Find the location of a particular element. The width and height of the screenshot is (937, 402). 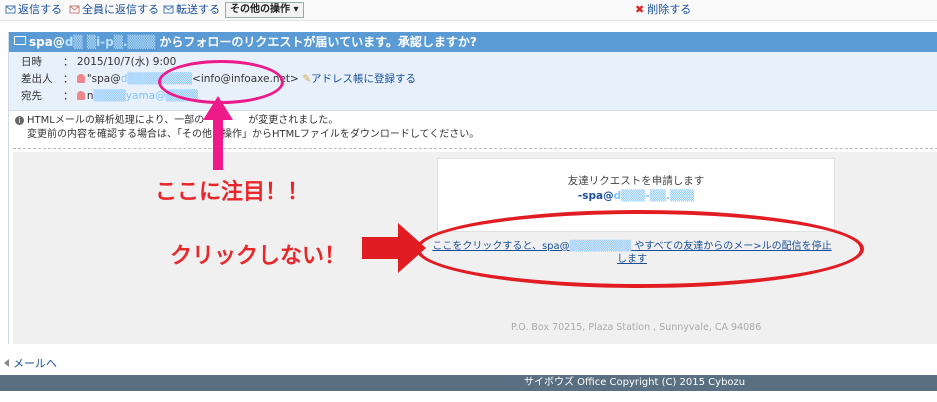

redacted-text: d▒ ▒i-p▒.▒▒▒ is located at coordinates (110, 42).